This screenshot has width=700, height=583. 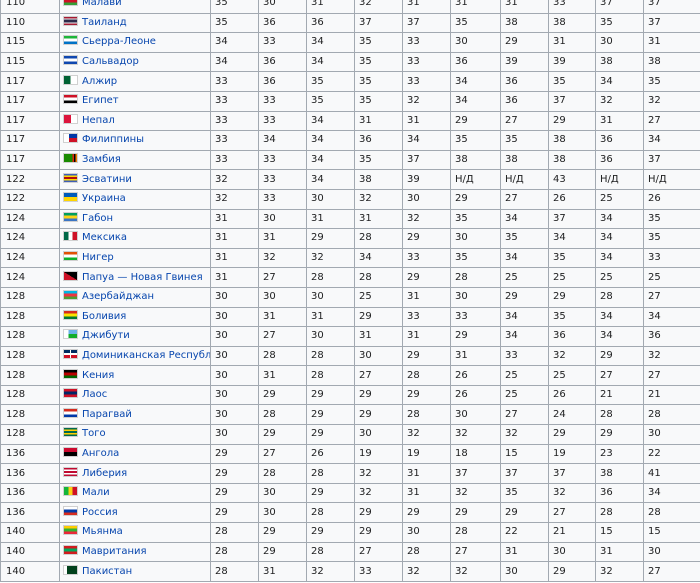 What do you see at coordinates (110, 61) in the screenshot?
I see `country-link: Сальвадор` at bounding box center [110, 61].